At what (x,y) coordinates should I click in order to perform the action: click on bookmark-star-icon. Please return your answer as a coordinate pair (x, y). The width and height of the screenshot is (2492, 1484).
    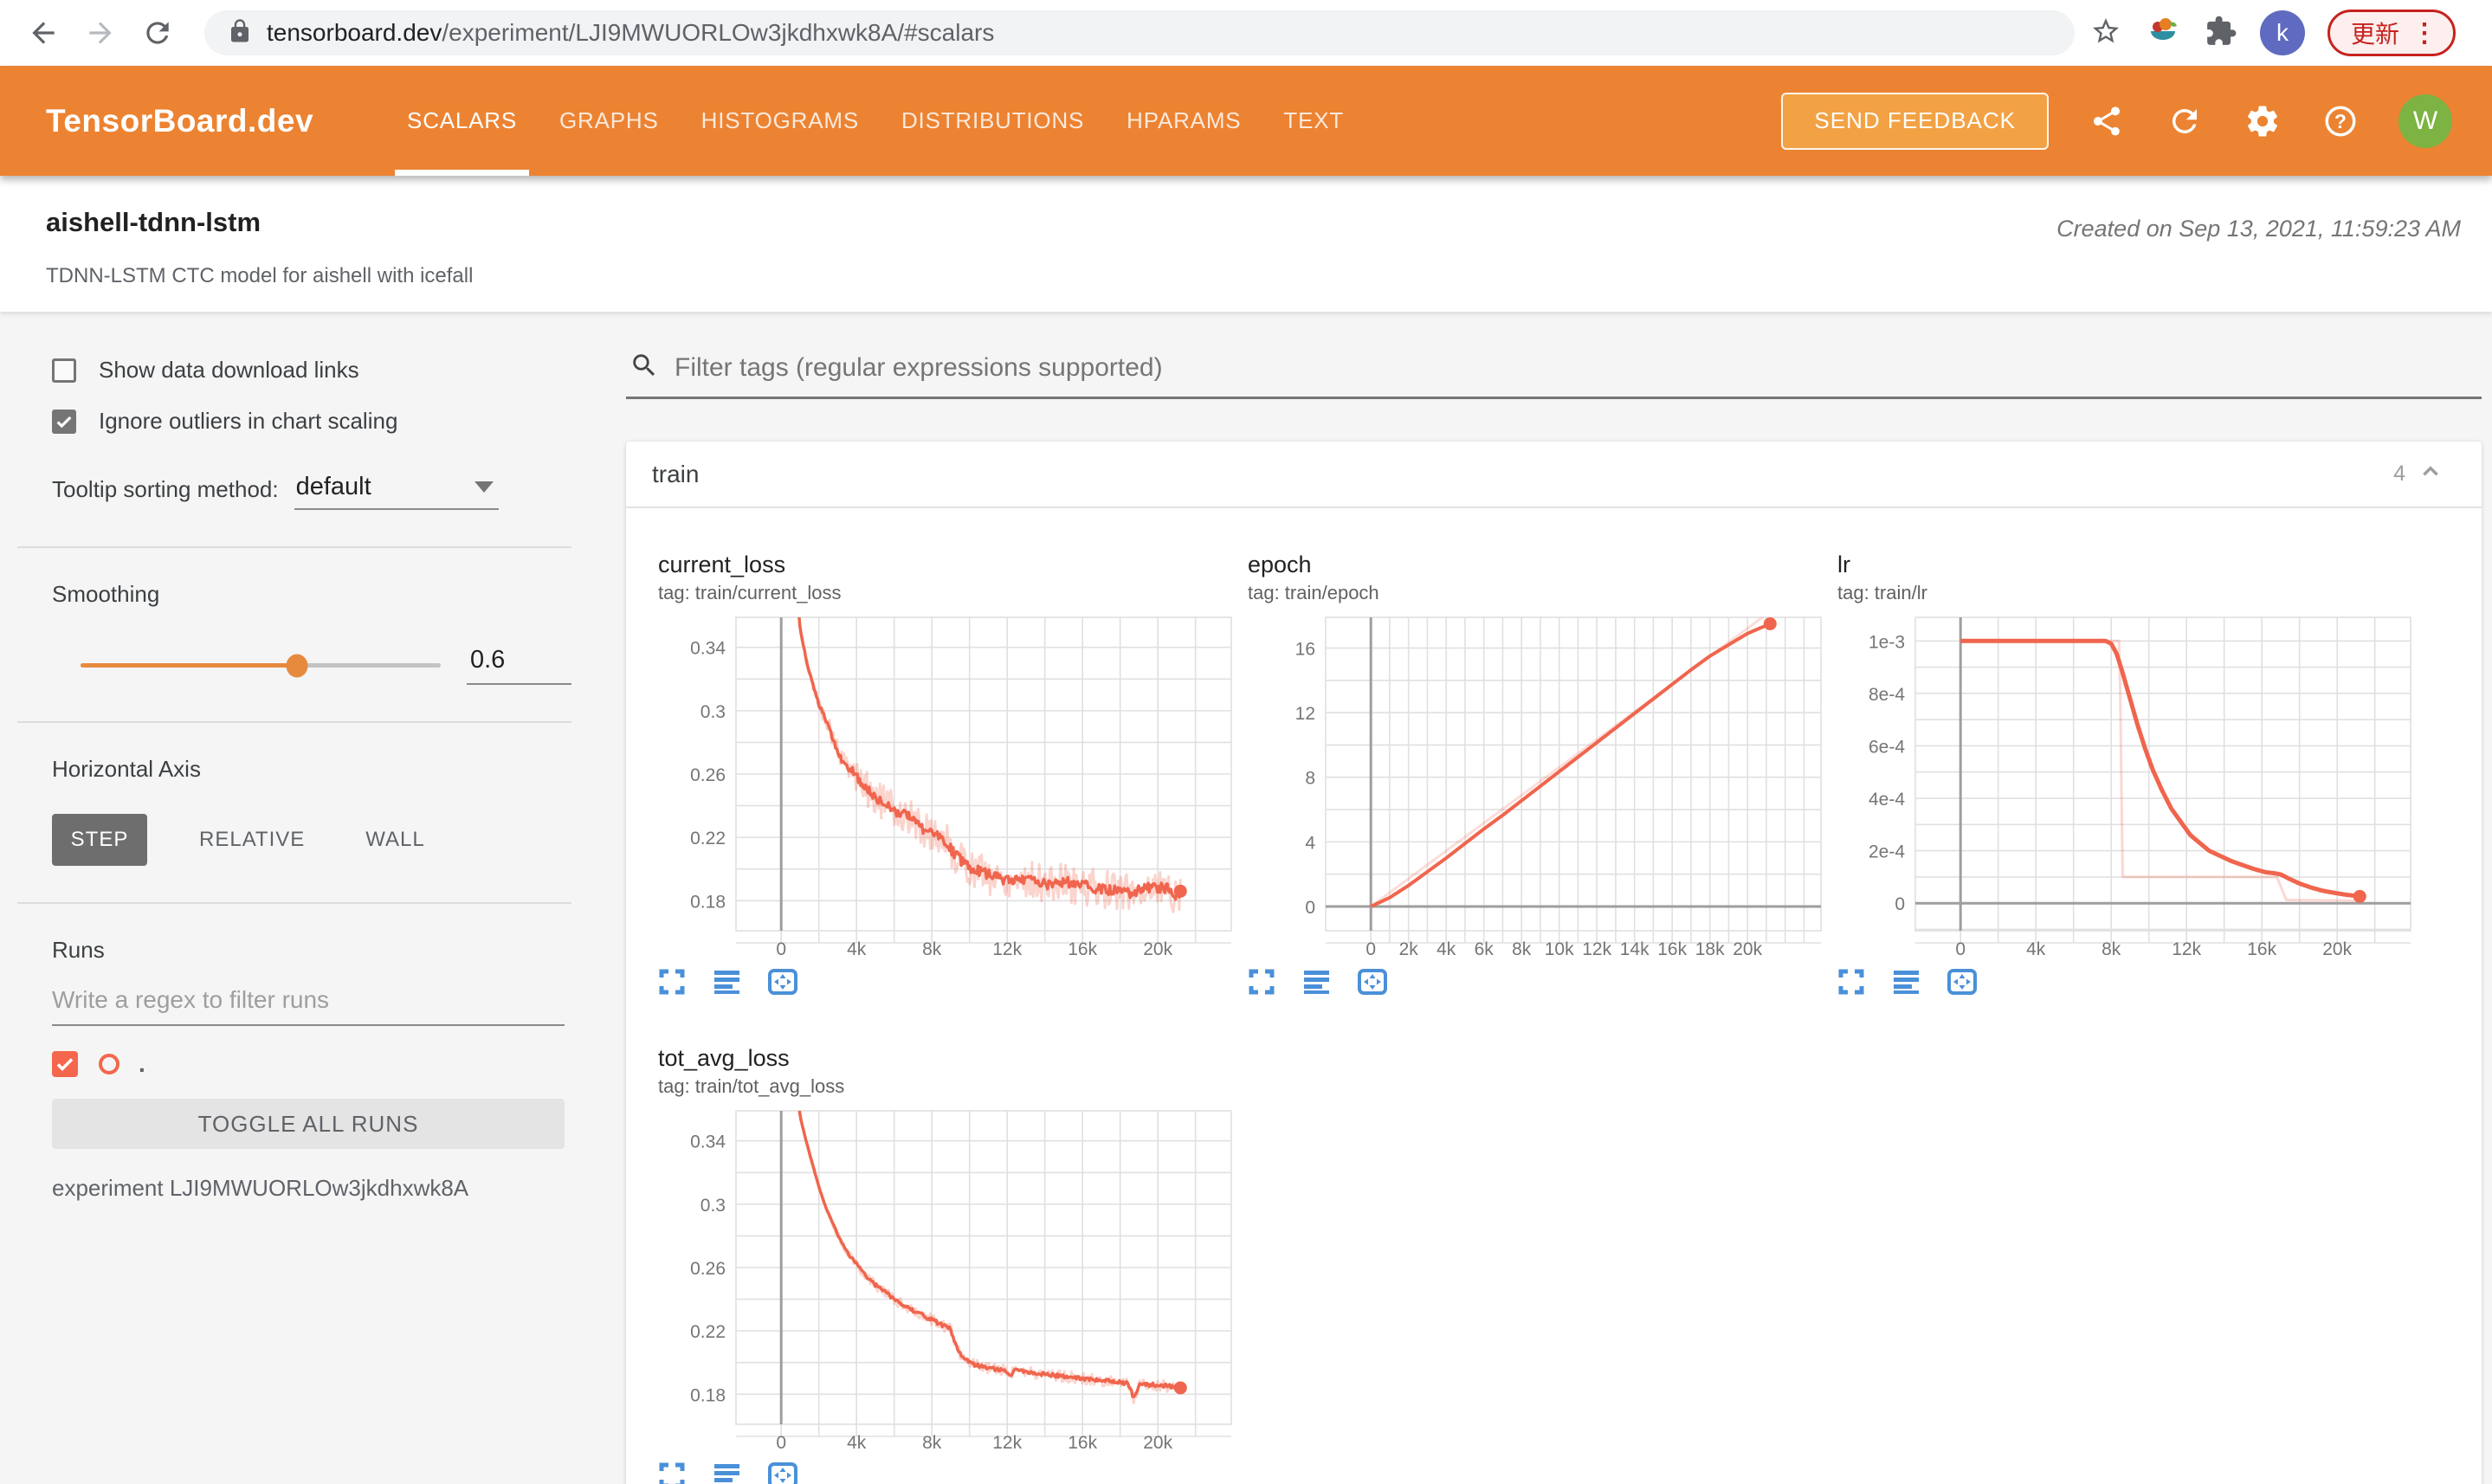
    Looking at the image, I should click on (2105, 33).